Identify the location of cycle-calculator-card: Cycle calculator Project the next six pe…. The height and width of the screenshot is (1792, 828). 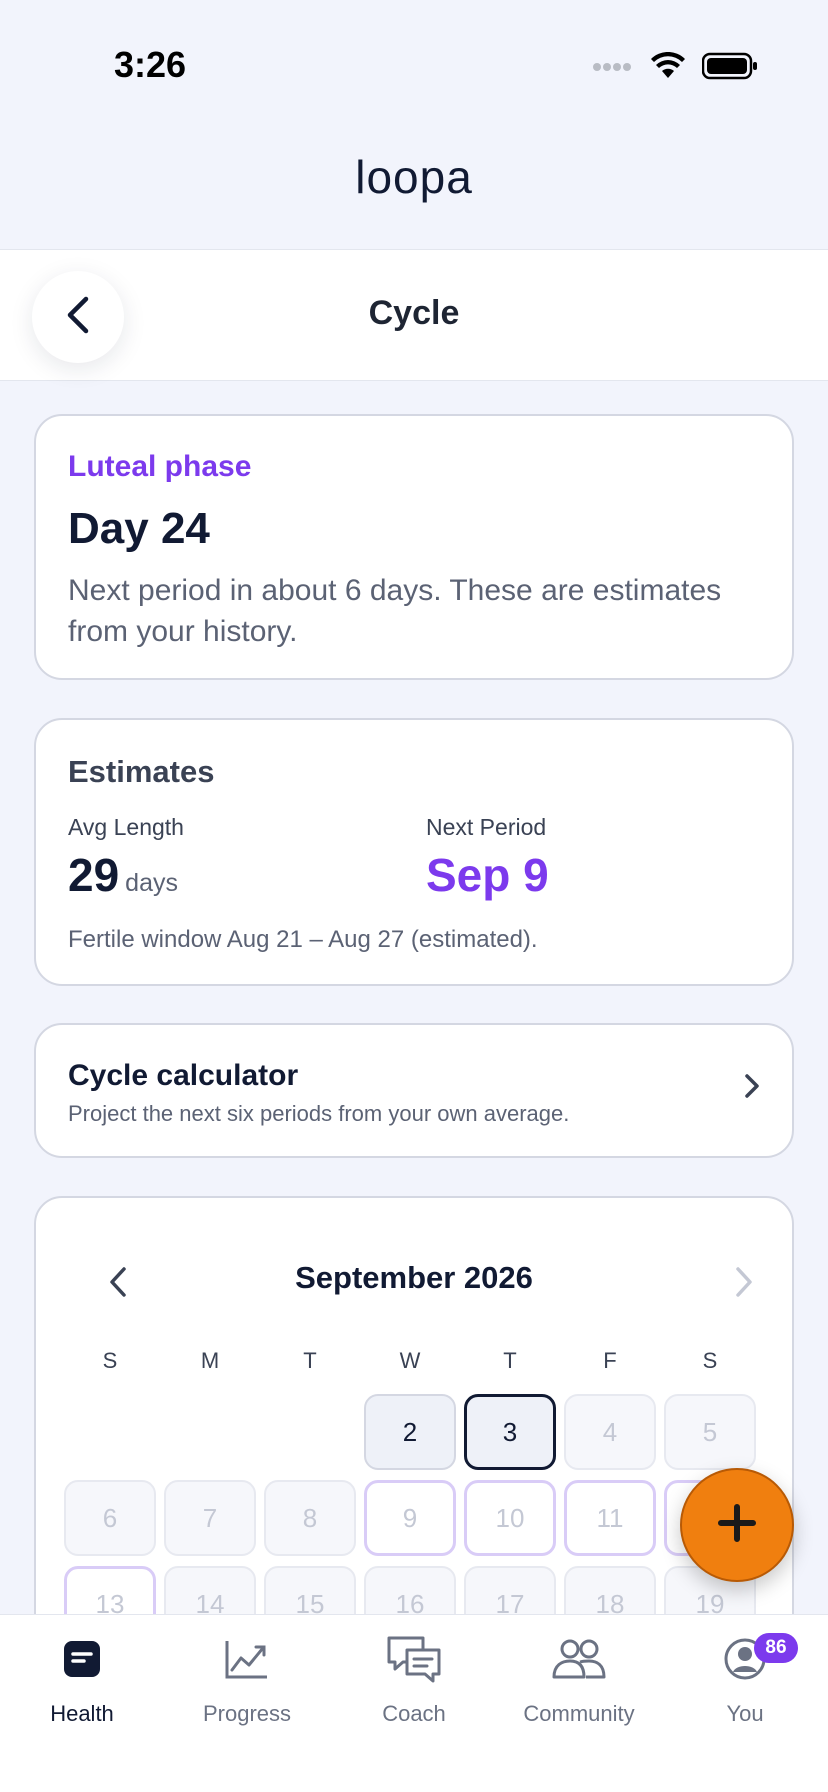
(414, 1090).